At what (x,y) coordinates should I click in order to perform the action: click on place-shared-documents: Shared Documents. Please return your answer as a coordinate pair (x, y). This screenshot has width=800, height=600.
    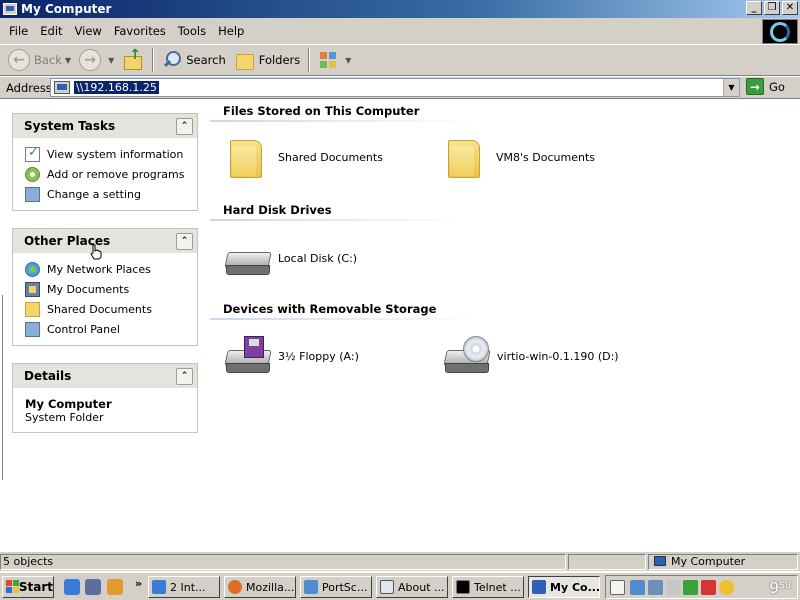
    Looking at the image, I should click on (111, 309).